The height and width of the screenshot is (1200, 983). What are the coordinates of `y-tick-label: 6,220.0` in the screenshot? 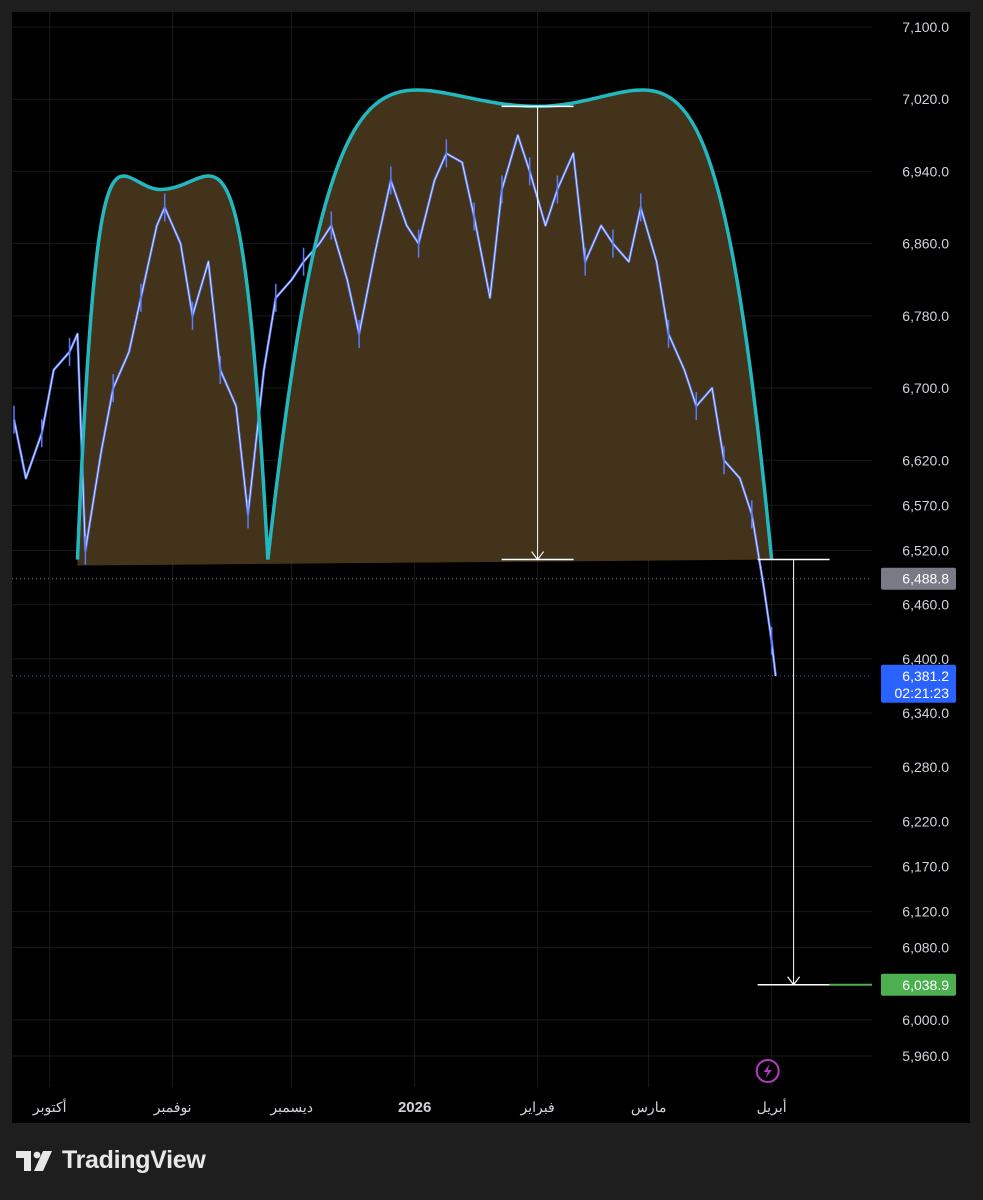 It's located at (925, 821).